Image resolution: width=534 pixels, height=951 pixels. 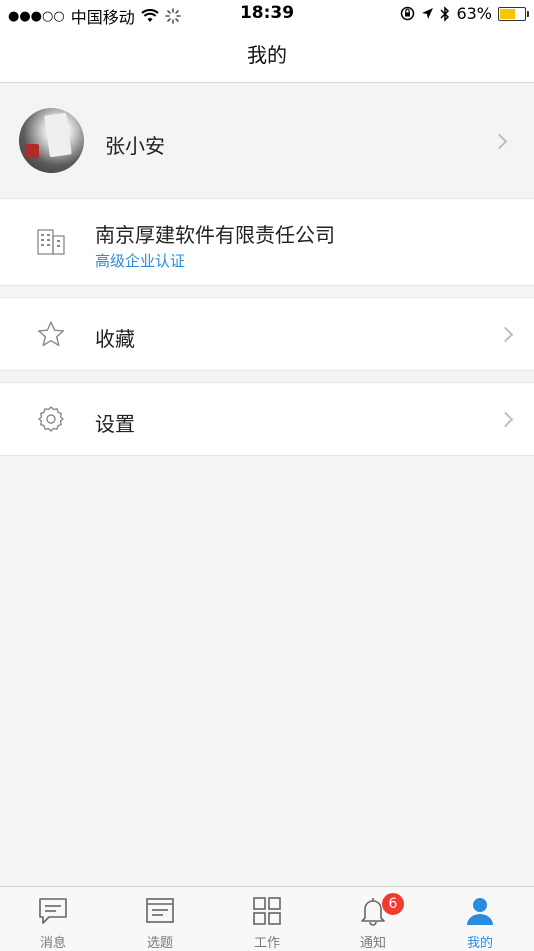 I want to click on status-bar: ●●●○○ 中国移动 18:39 63%, so click(x=267, y=14).